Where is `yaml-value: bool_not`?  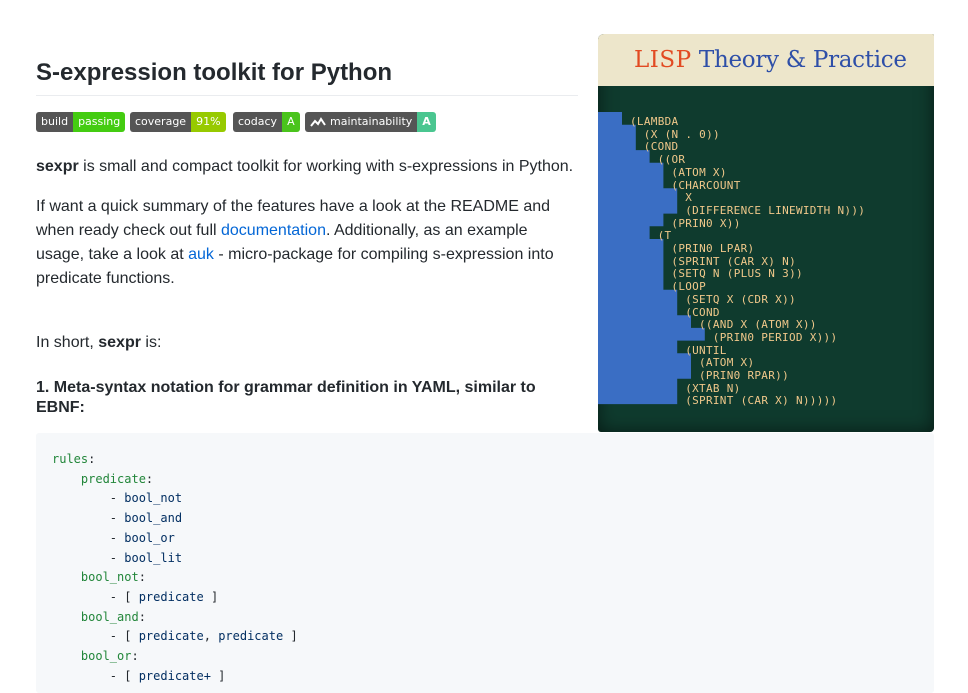
yaml-value: bool_not is located at coordinates (153, 498).